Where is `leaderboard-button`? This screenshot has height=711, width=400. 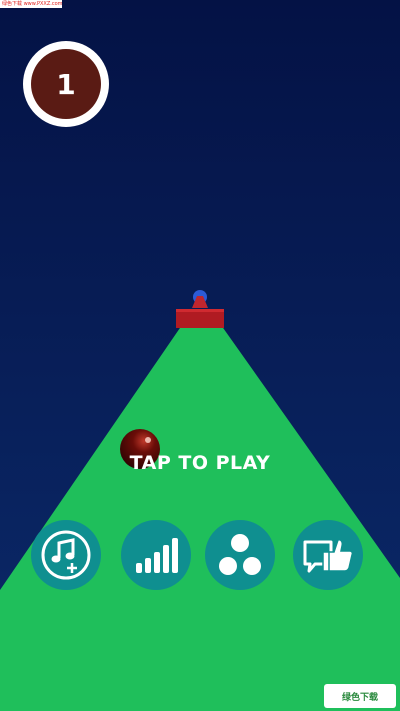
leaderboard-button is located at coordinates (156, 555).